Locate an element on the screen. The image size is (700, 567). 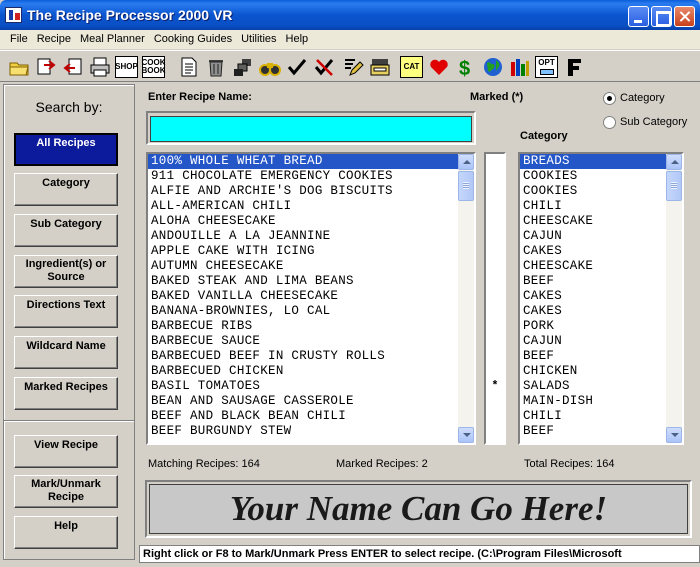
recipe-name-input is located at coordinates (311, 129).